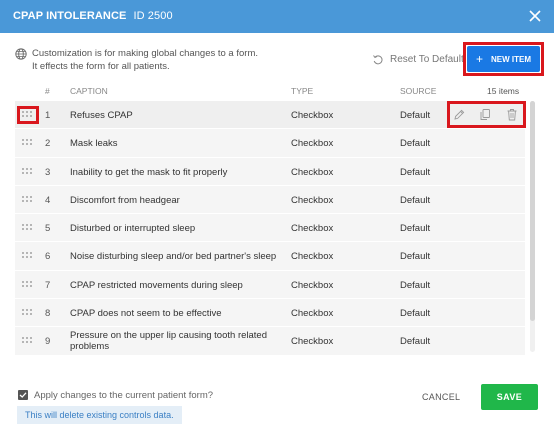 The width and height of the screenshot is (554, 433). What do you see at coordinates (48, 200) in the screenshot?
I see `row-number: 4` at bounding box center [48, 200].